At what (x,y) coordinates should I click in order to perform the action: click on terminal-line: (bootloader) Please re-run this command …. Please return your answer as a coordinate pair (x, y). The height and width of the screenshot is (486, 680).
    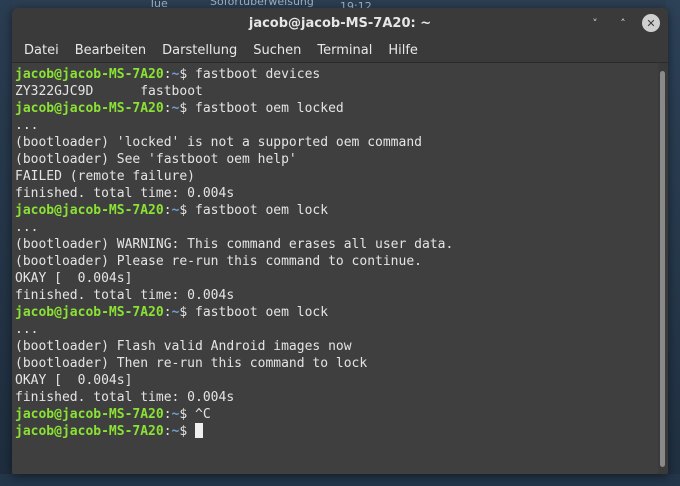
    Looking at the image, I should click on (336, 261).